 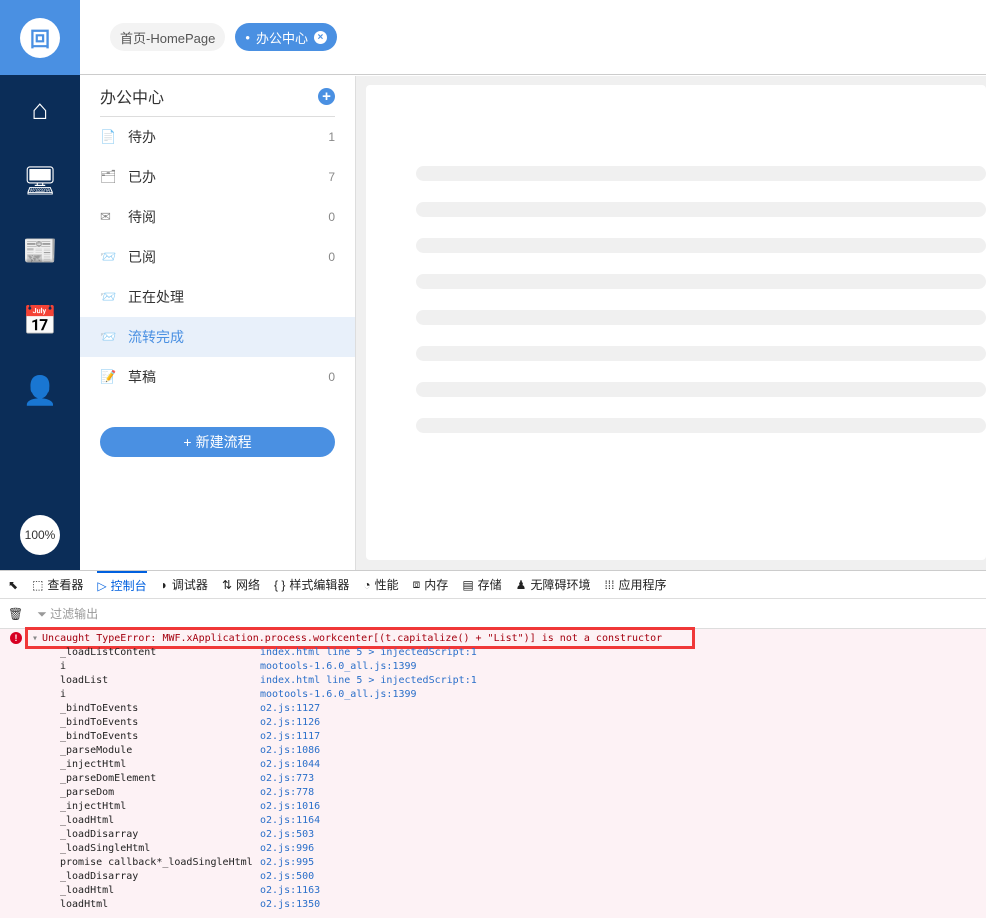 I want to click on close-icon: ×, so click(x=320, y=37).